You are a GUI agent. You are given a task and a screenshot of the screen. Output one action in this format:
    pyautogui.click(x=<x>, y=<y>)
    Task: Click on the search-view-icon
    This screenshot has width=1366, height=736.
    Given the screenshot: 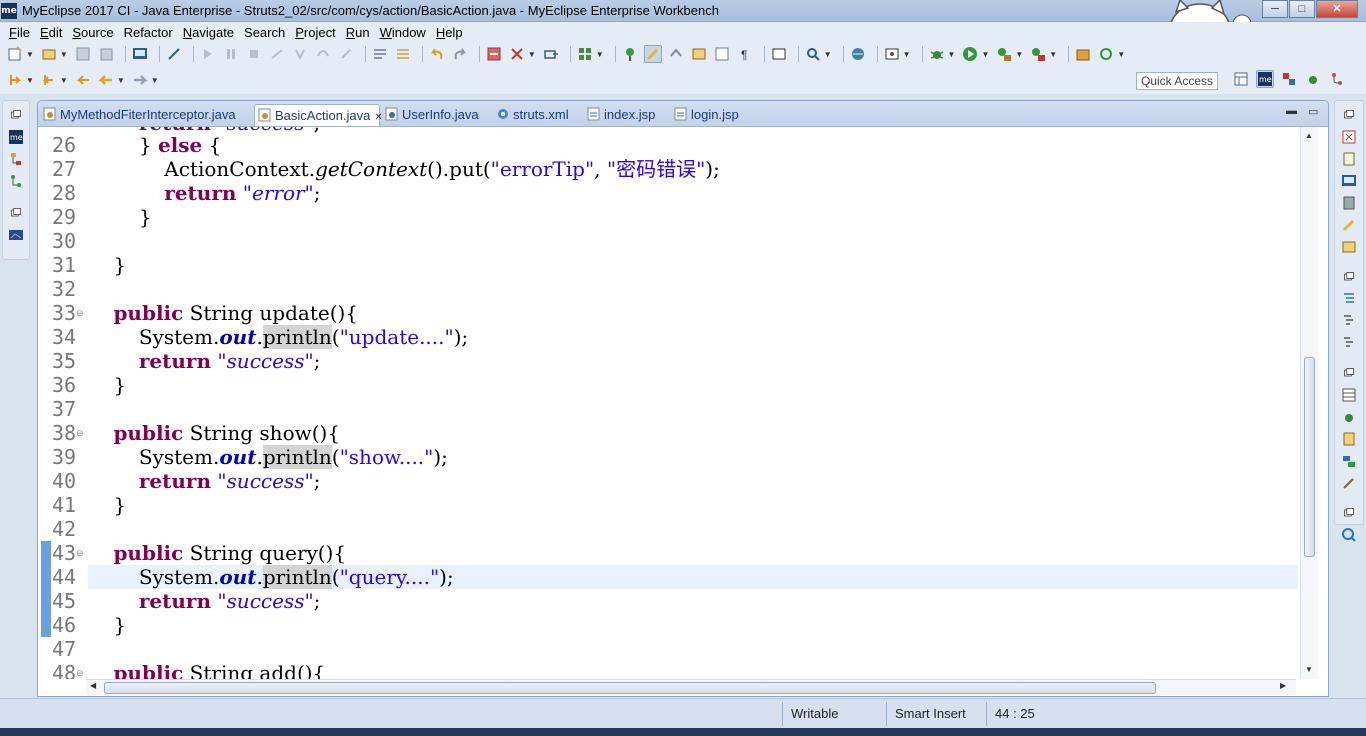 What is the action you would take?
    pyautogui.click(x=1349, y=535)
    